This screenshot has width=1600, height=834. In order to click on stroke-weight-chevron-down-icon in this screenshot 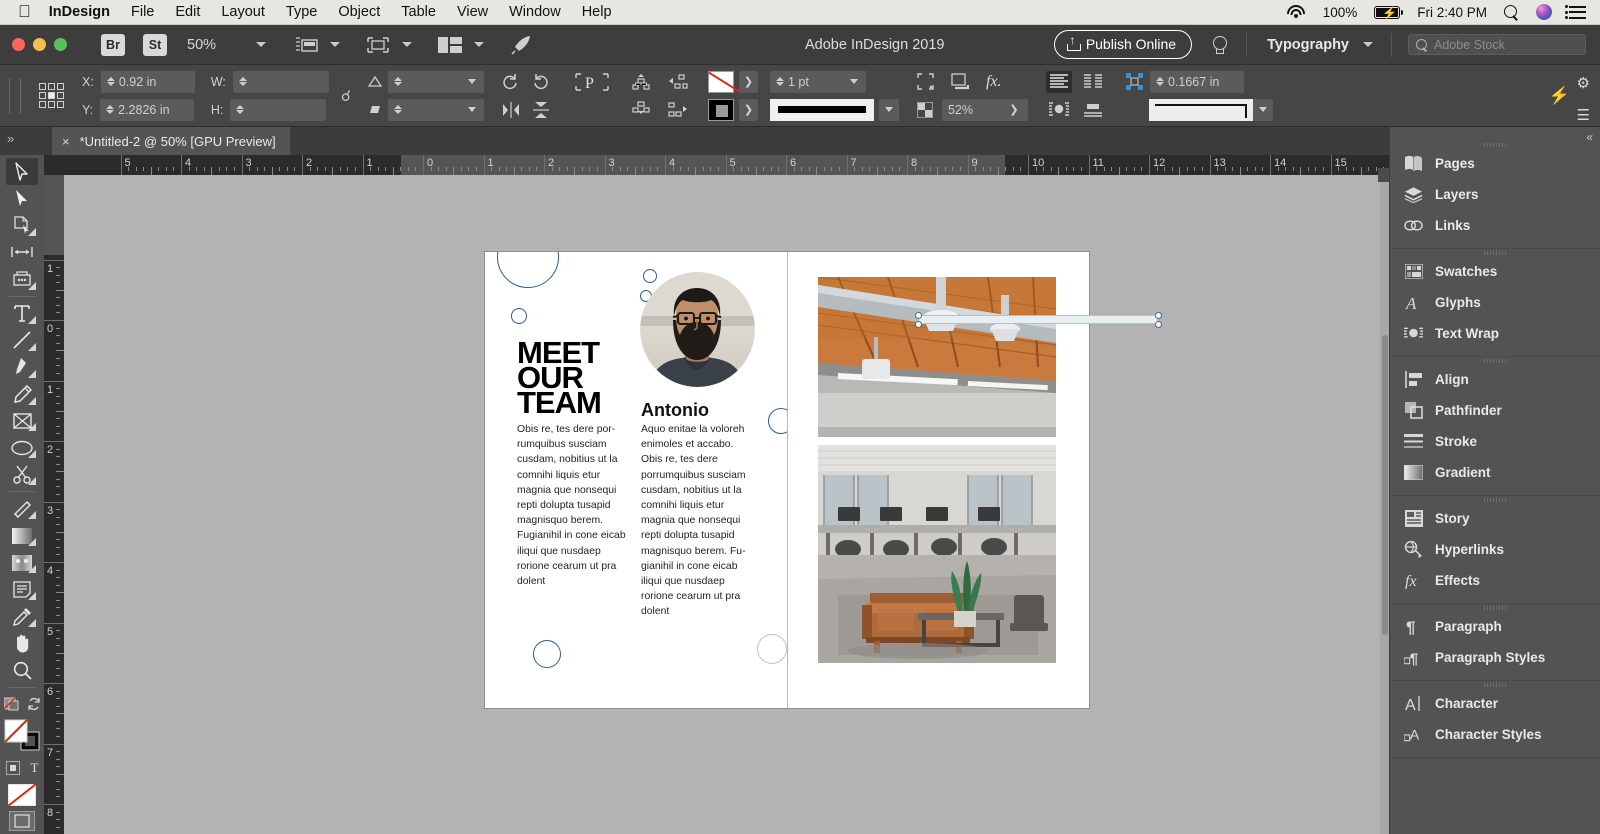, I will do `click(853, 81)`.